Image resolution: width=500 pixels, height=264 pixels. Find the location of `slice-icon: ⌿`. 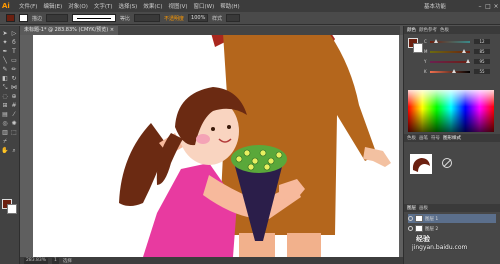

slice-icon: ⌿ is located at coordinates (5, 141).